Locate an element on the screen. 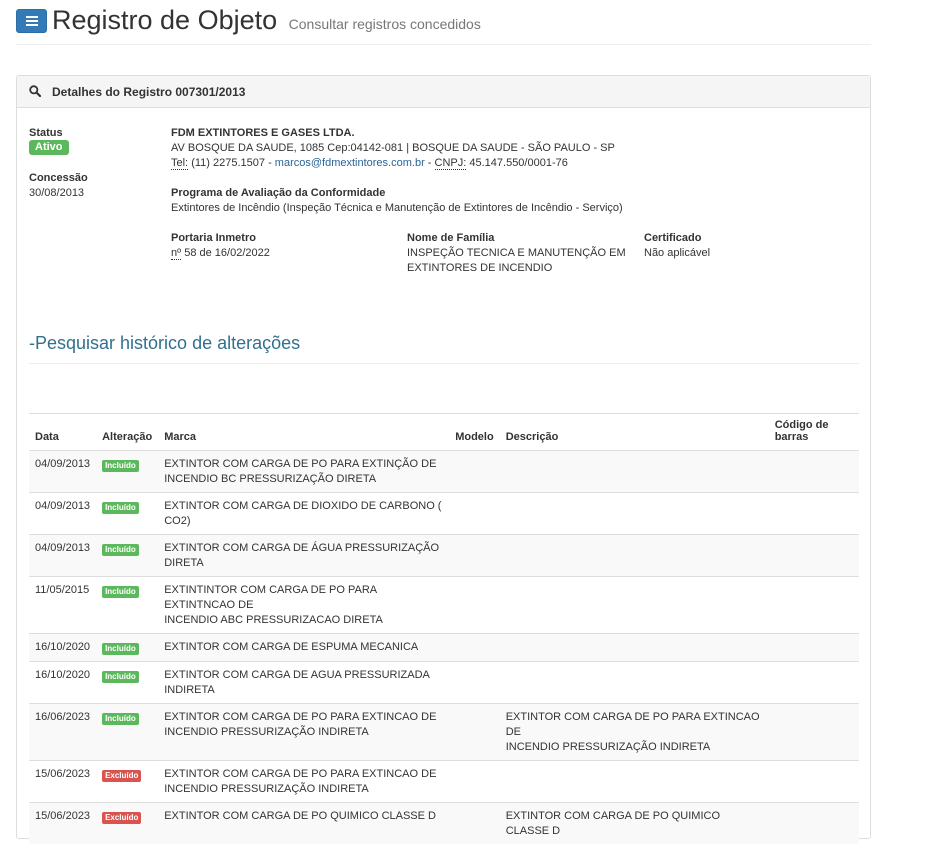 The image size is (925, 865). status-label: Status is located at coordinates (46, 133).